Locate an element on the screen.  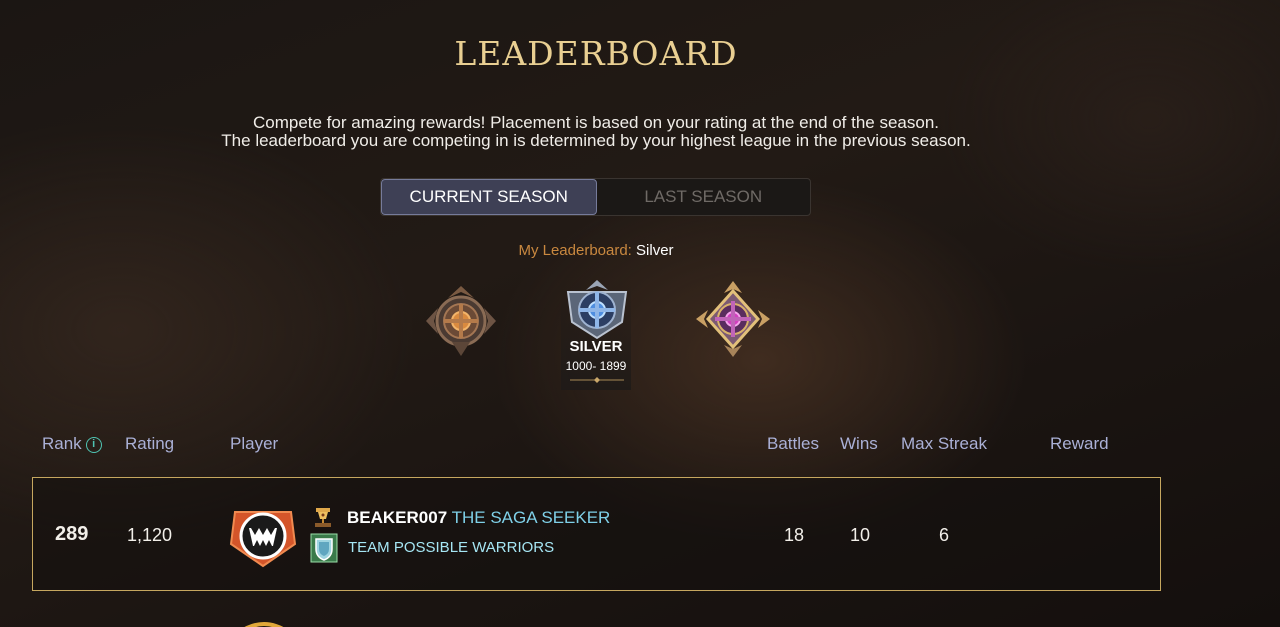
my-leaderboard: My Leaderboard: Silver is located at coordinates (596, 250).